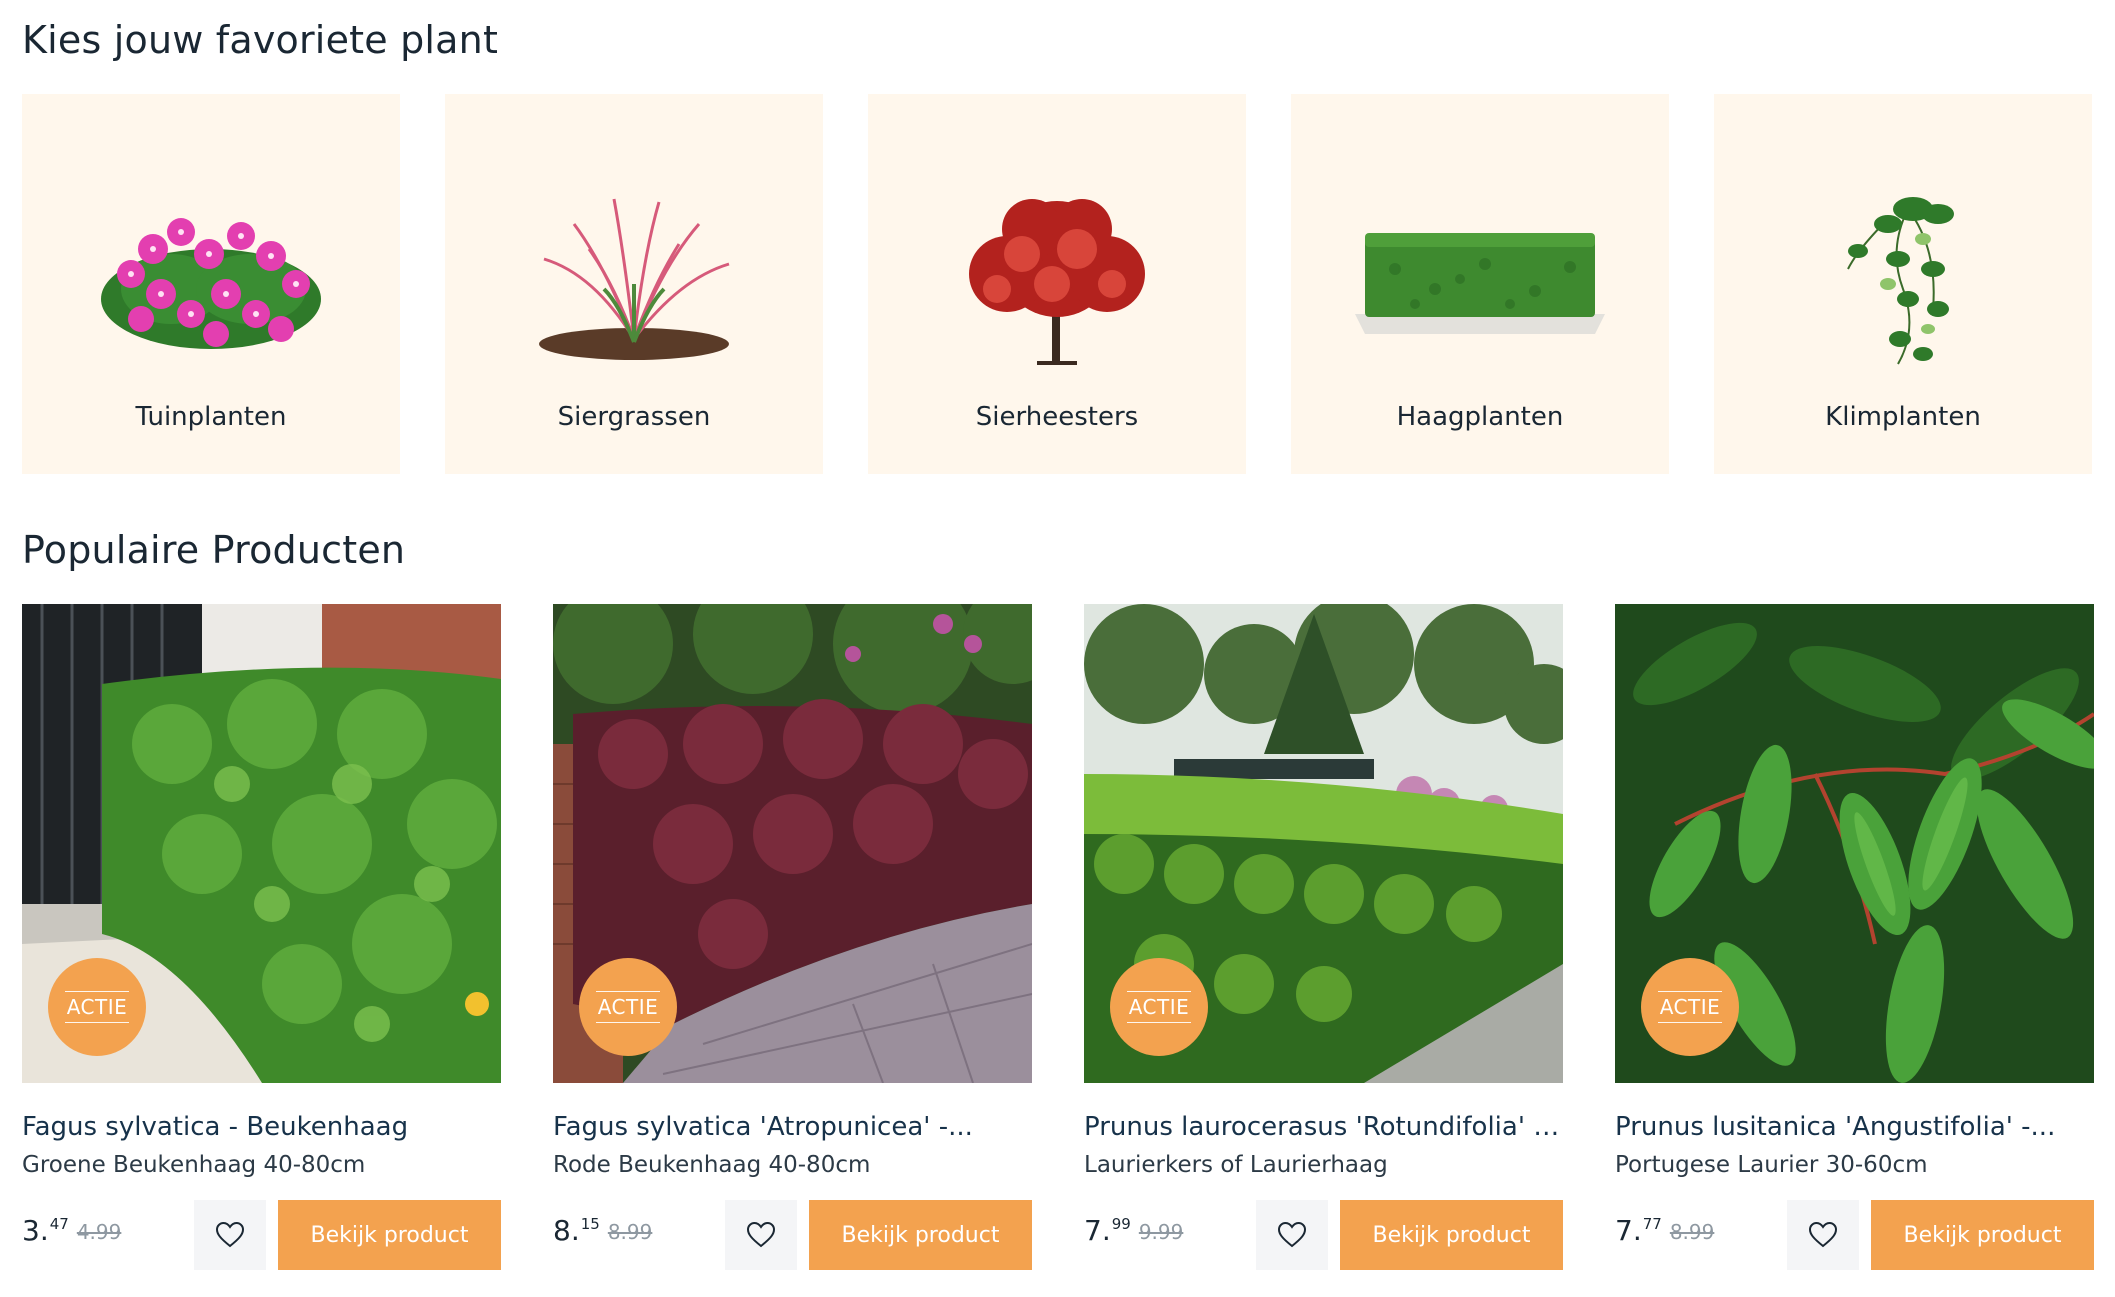  What do you see at coordinates (1057, 279) in the screenshot?
I see `red-tree-icon` at bounding box center [1057, 279].